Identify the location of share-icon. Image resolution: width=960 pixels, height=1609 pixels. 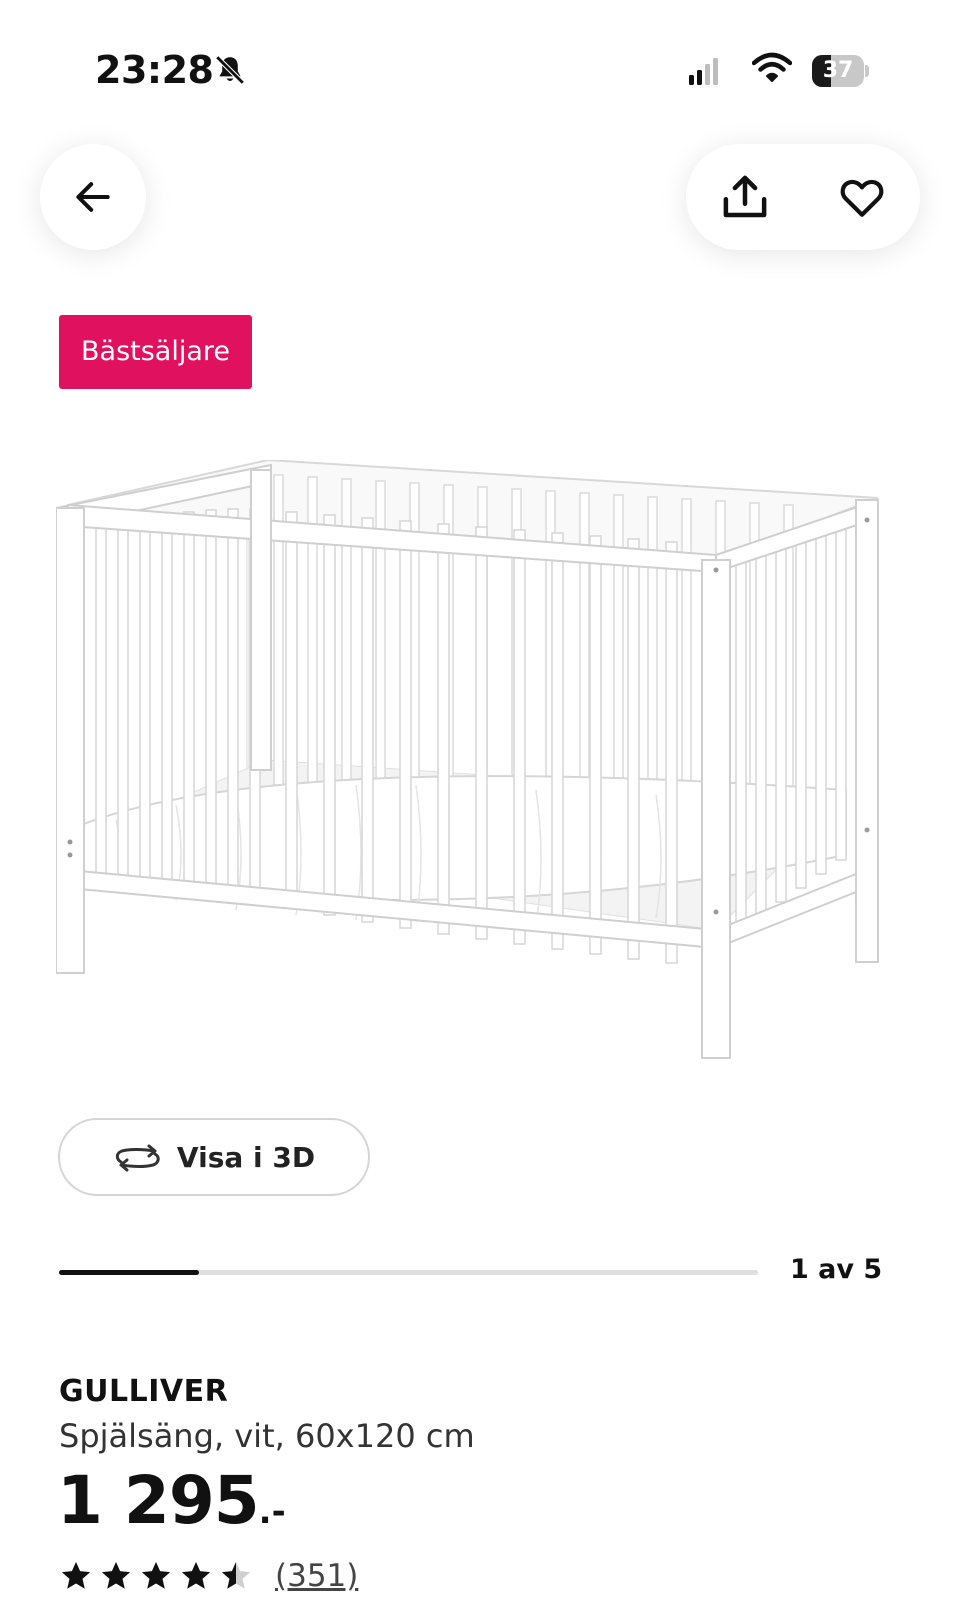
(744, 196).